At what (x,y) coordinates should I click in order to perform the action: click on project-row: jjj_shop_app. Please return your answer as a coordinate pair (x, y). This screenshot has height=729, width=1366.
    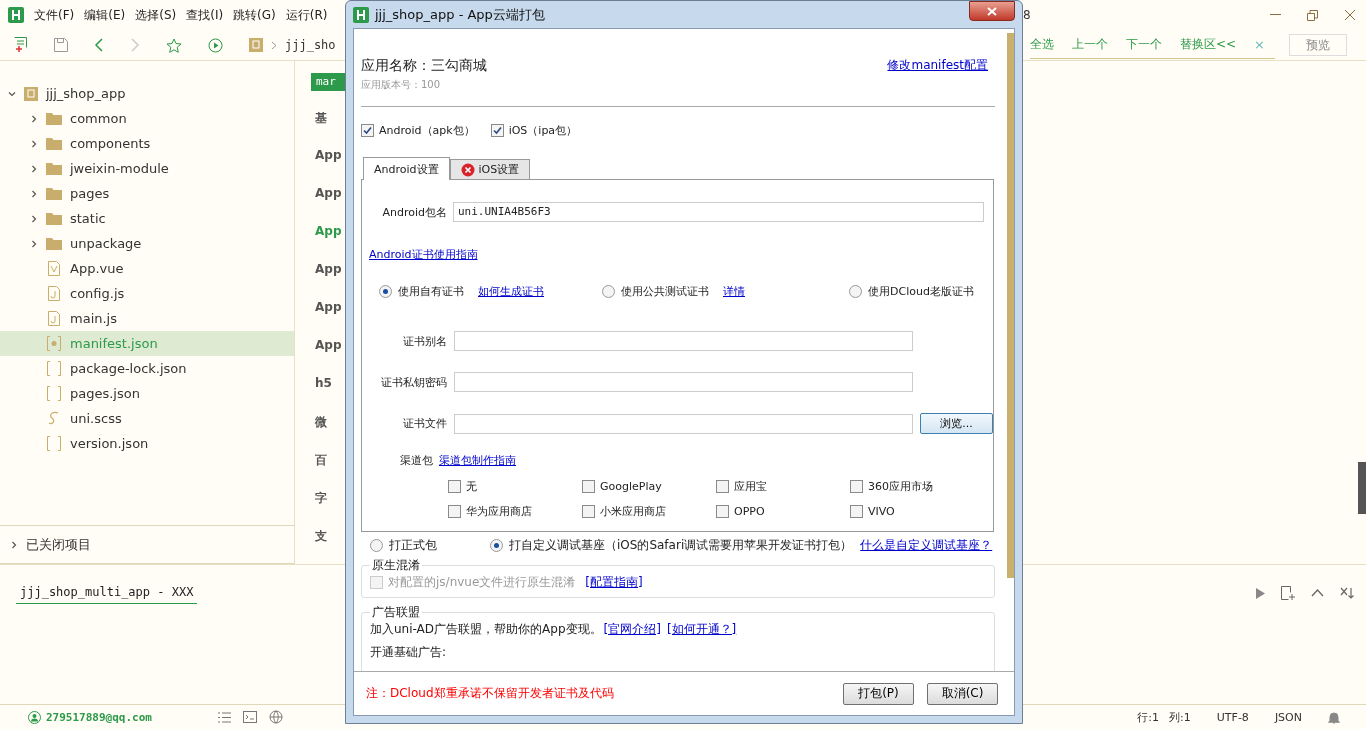
    Looking at the image, I should click on (147, 93).